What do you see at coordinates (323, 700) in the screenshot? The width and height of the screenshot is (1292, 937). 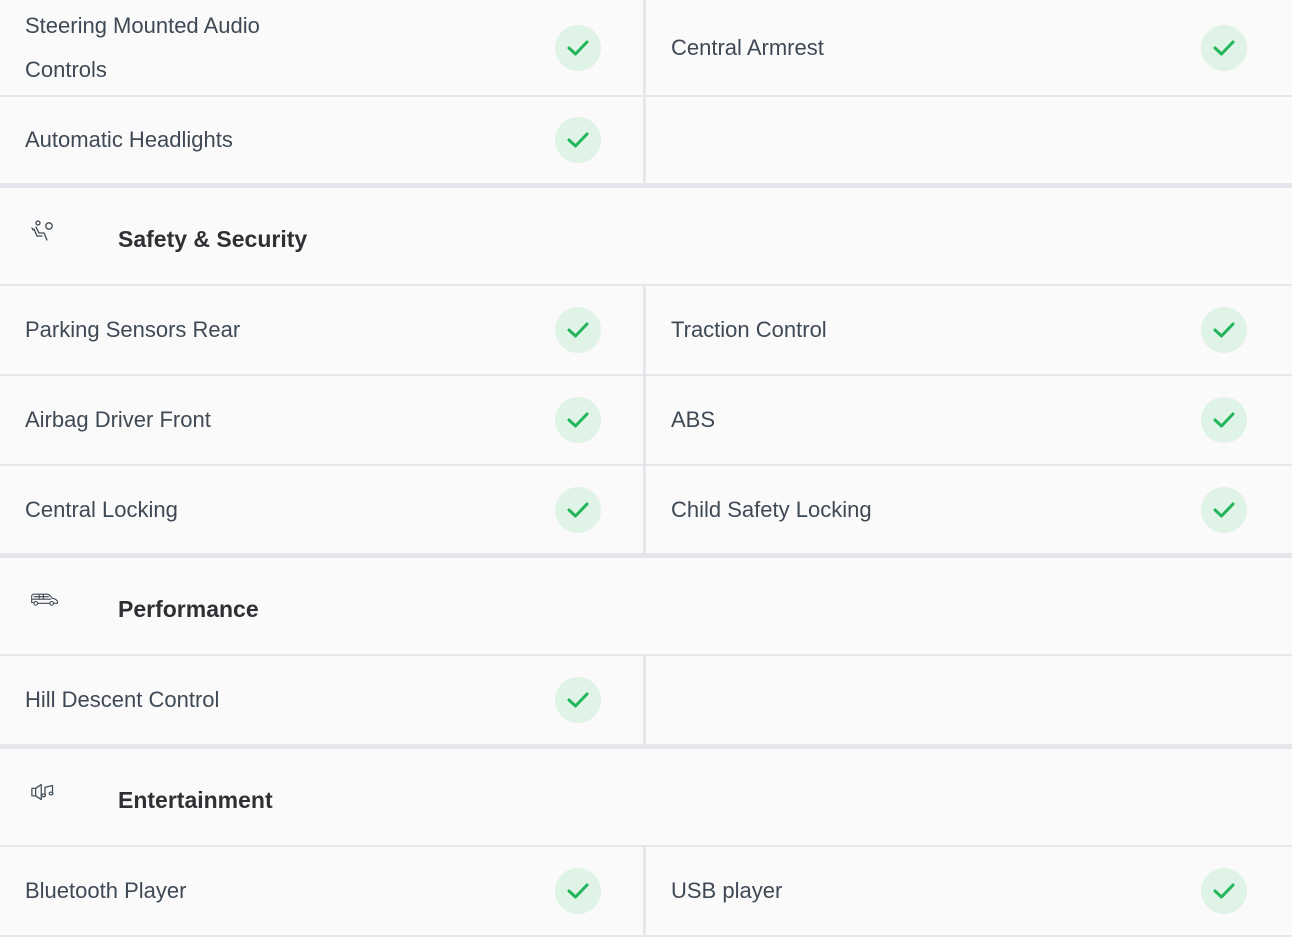 I see `feature-cell: Hill Descent Control` at bounding box center [323, 700].